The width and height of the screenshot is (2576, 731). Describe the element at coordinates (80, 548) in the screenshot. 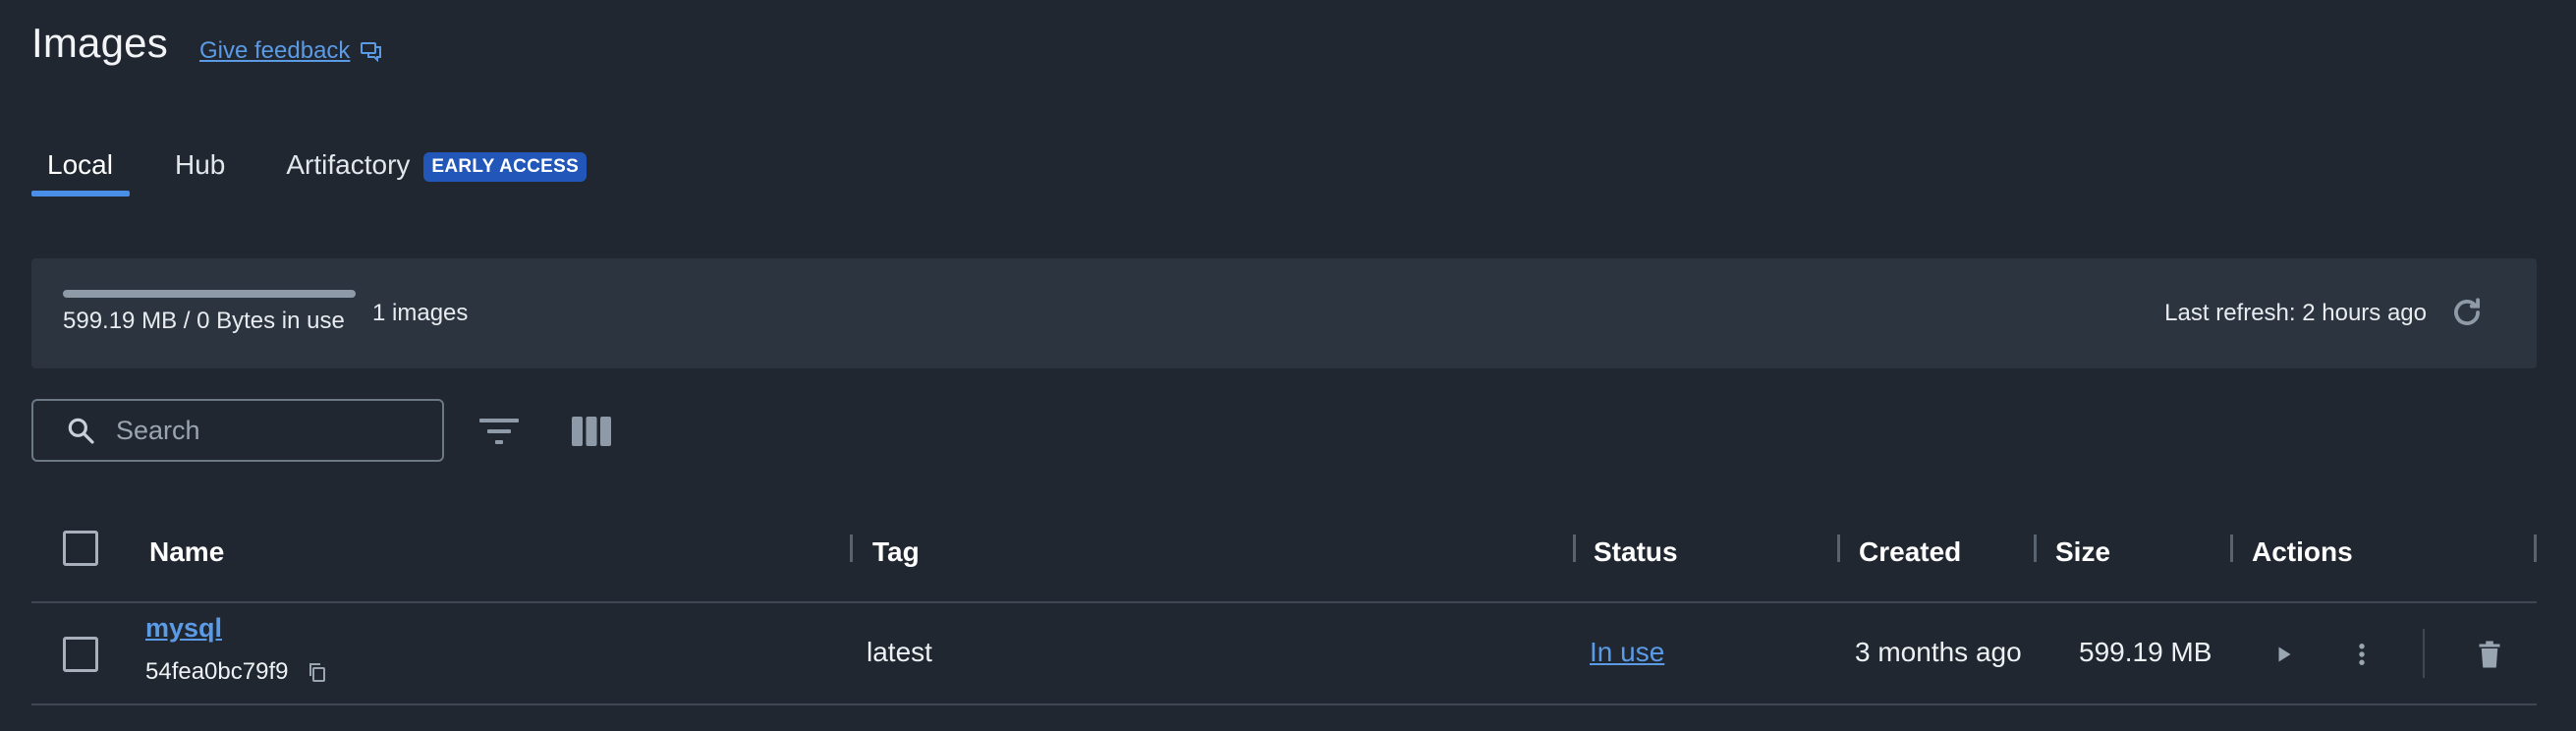

I see `select-all-checkbox` at that location.